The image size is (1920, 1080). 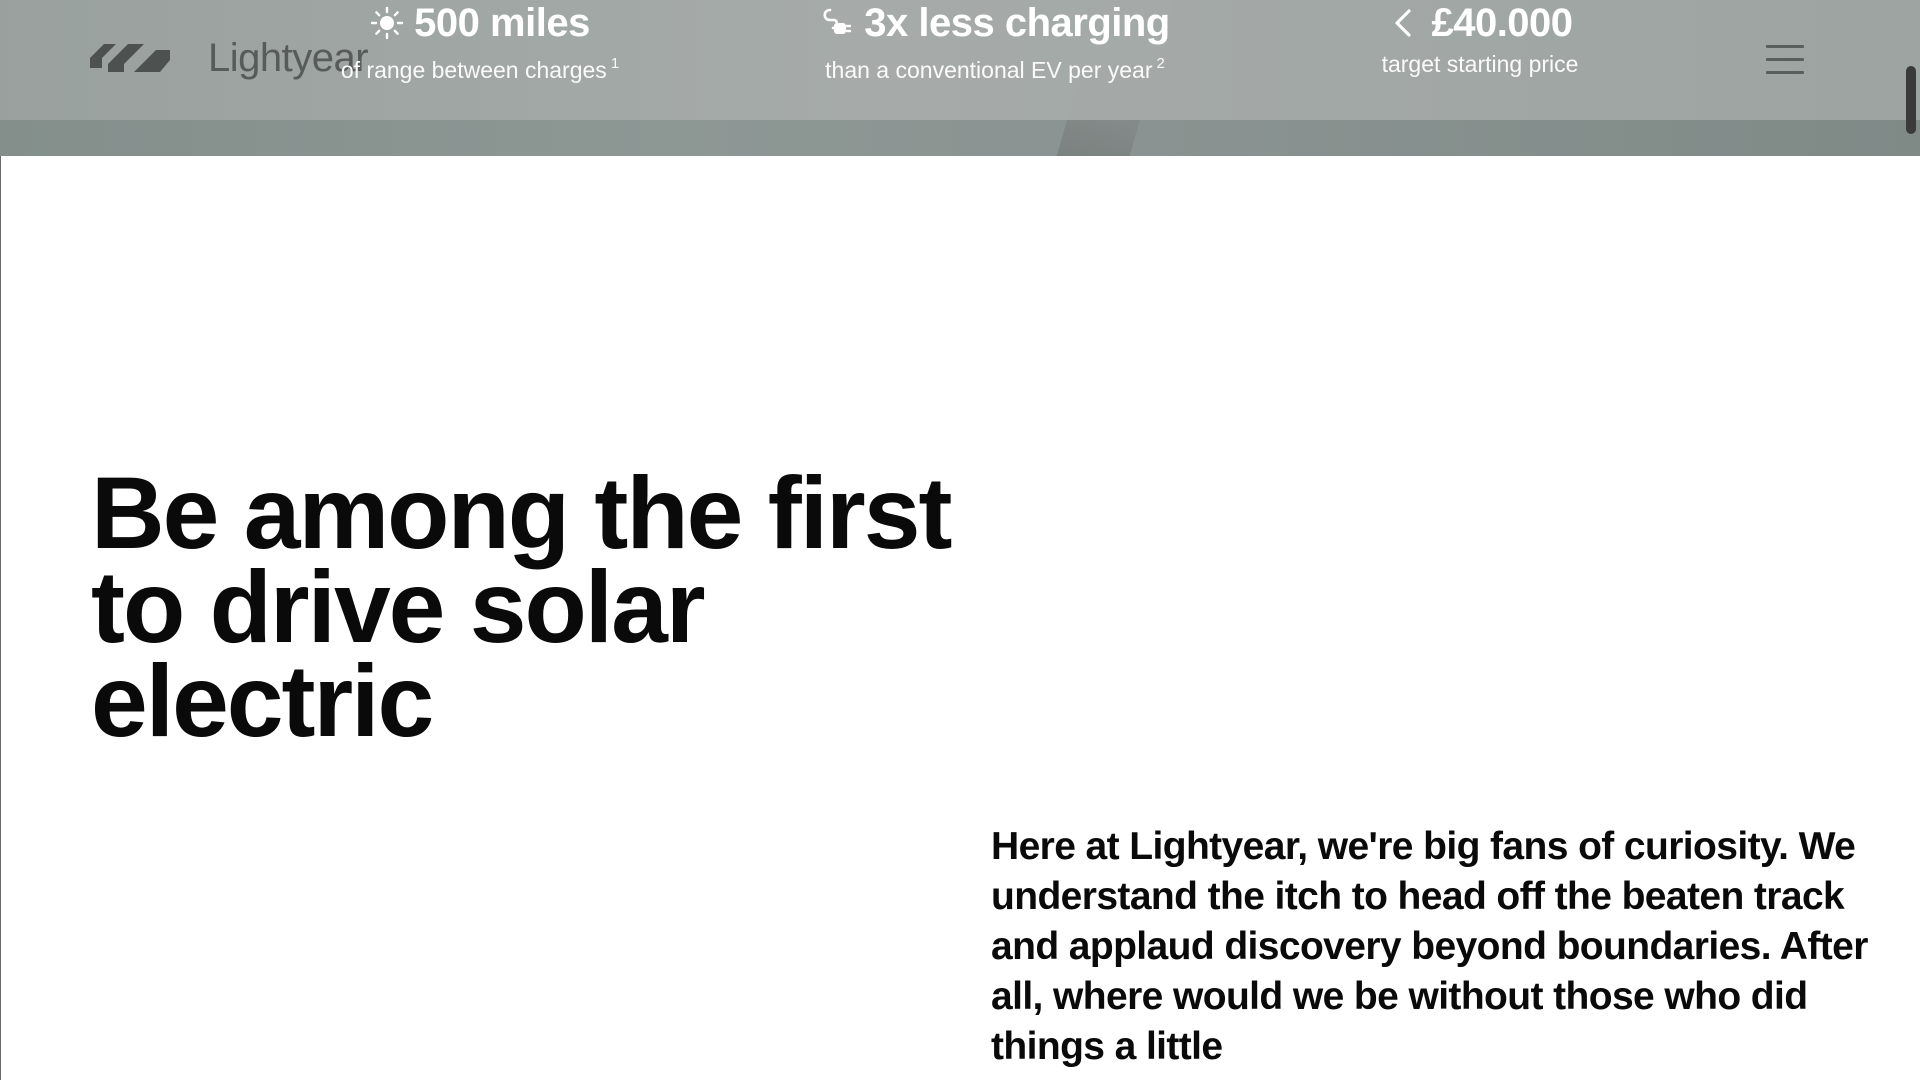 I want to click on stat-range: 500 miles of range between charges 1, so click(x=480, y=42).